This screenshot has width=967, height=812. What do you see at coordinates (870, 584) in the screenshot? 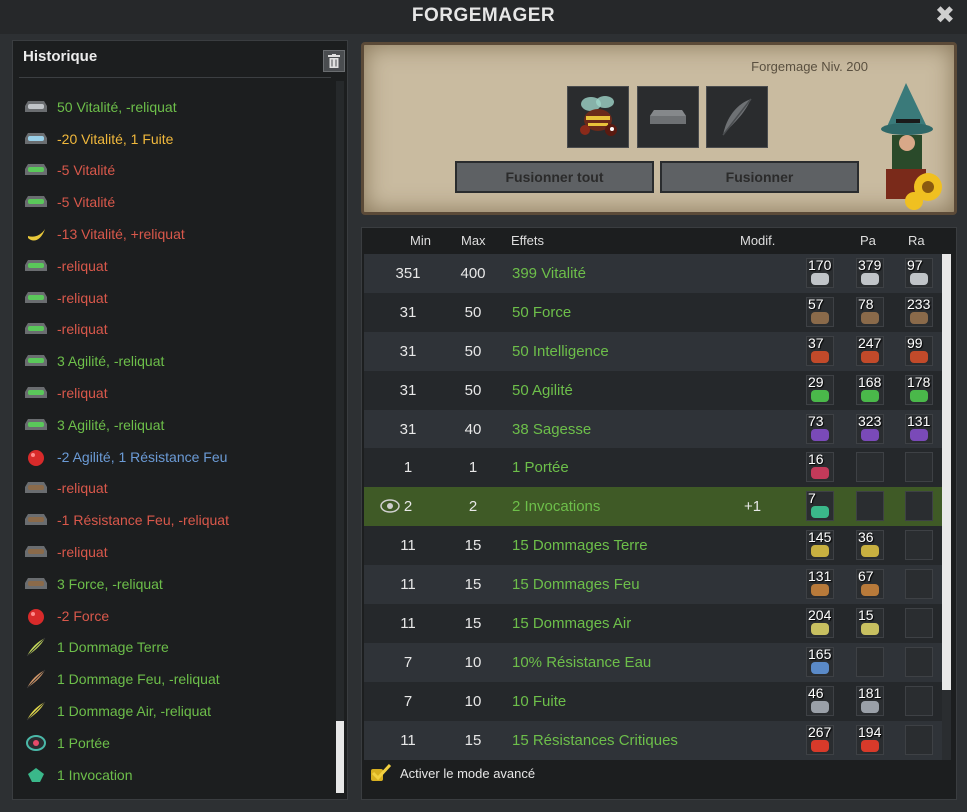
I see `rune-pa-cell: 67` at bounding box center [870, 584].